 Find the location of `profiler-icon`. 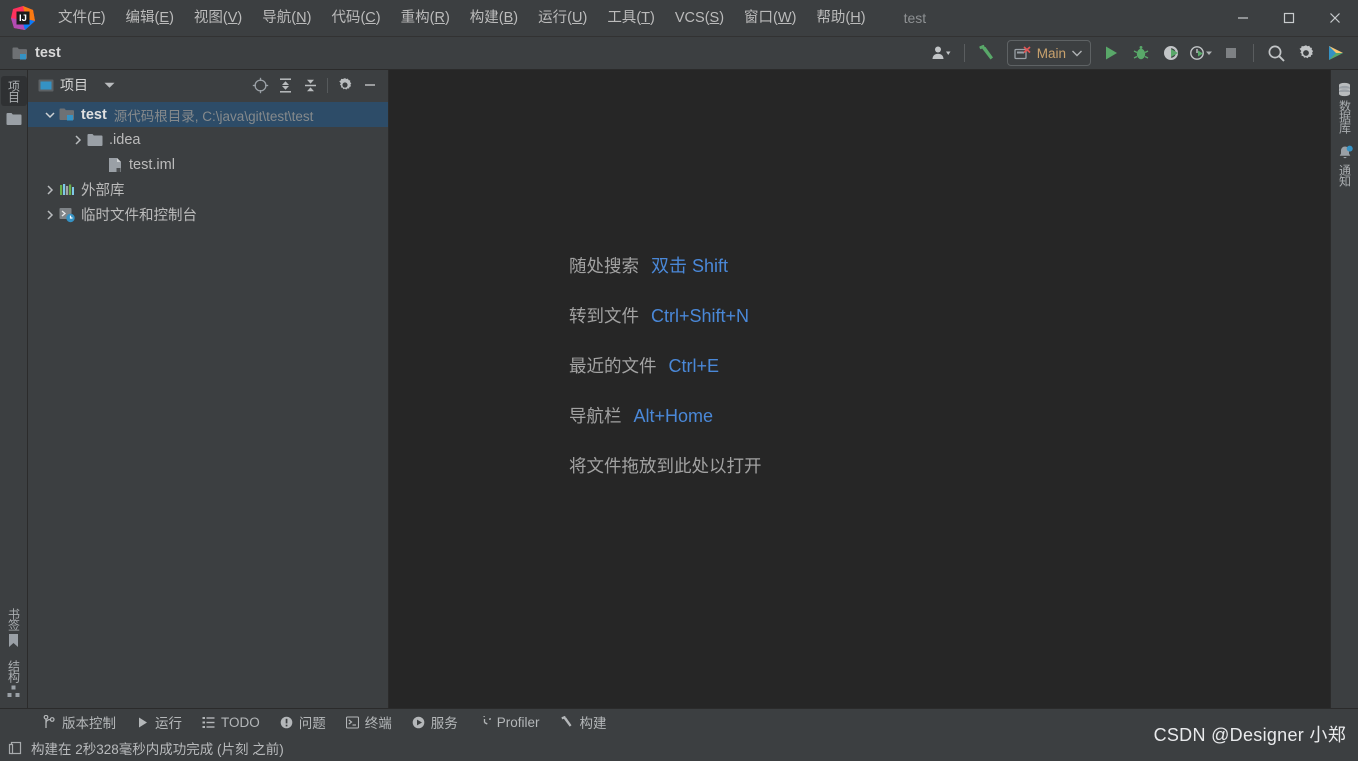

profiler-icon is located at coordinates (484, 722).